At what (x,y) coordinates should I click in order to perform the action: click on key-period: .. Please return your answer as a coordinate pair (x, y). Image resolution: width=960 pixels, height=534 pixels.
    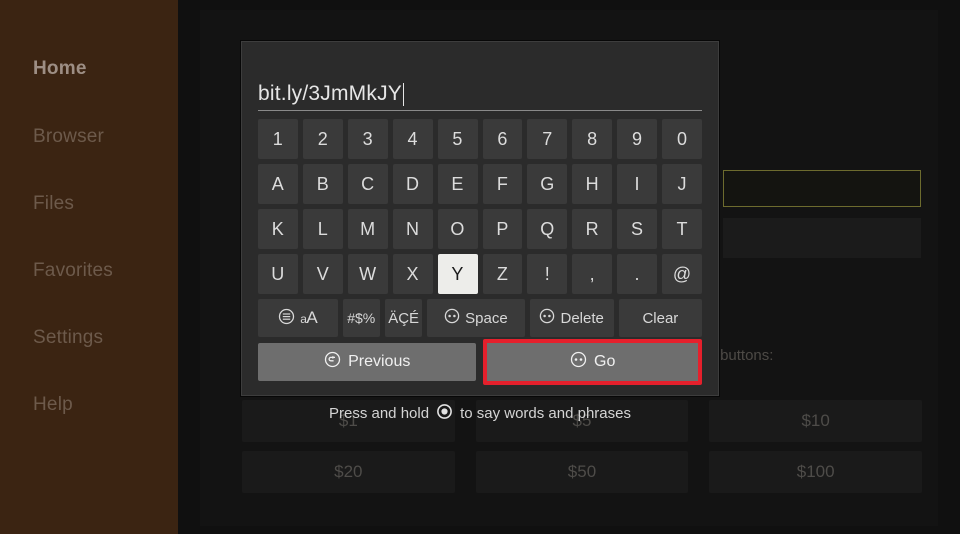
    Looking at the image, I should click on (637, 274).